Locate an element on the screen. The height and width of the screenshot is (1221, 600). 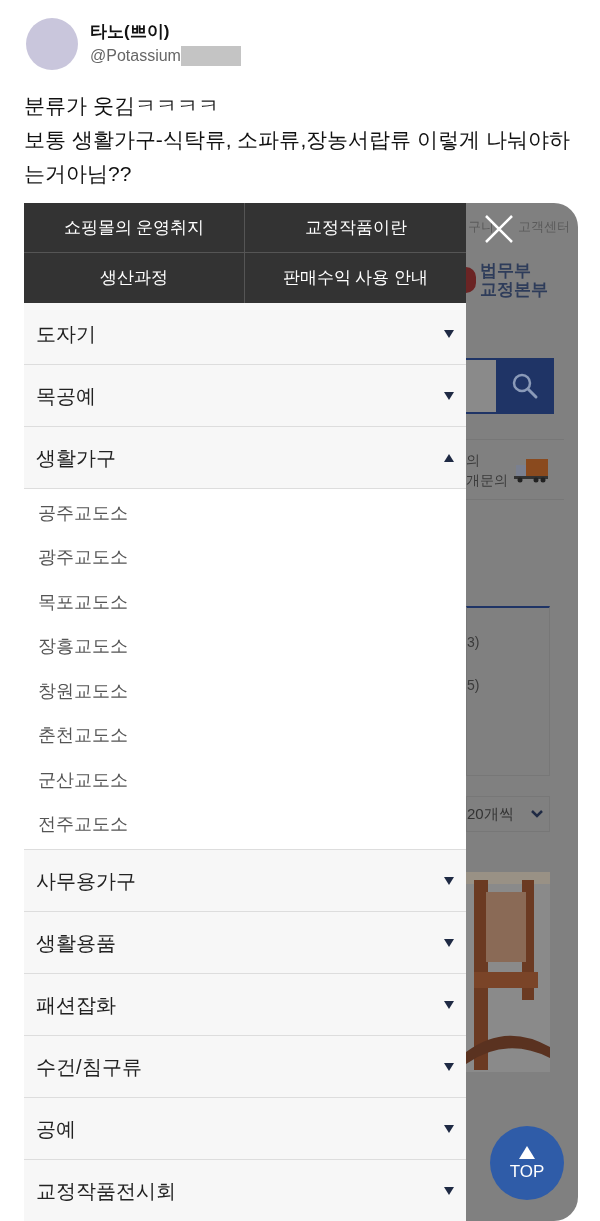
logo-text: 법무부 교정본부 is located at coordinates (514, 280).